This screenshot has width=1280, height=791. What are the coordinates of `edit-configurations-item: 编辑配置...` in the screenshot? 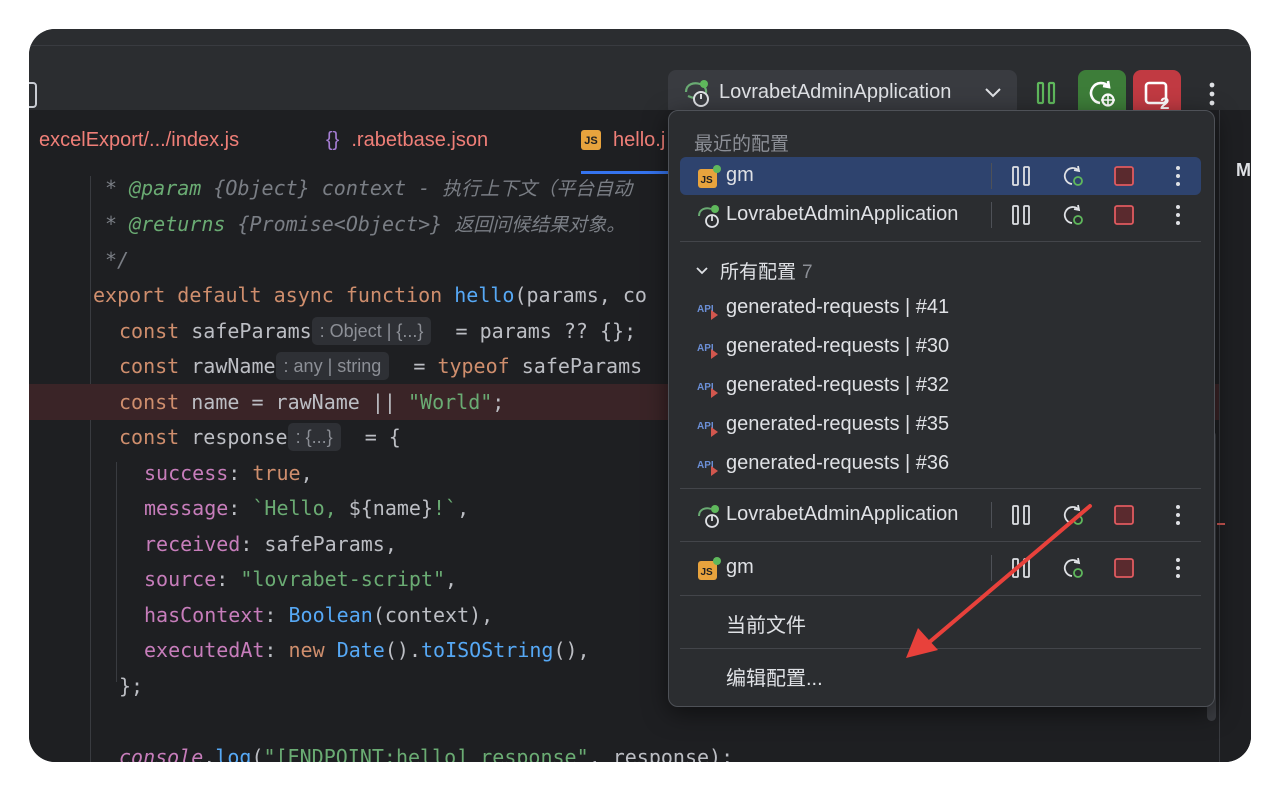 It's located at (774, 676).